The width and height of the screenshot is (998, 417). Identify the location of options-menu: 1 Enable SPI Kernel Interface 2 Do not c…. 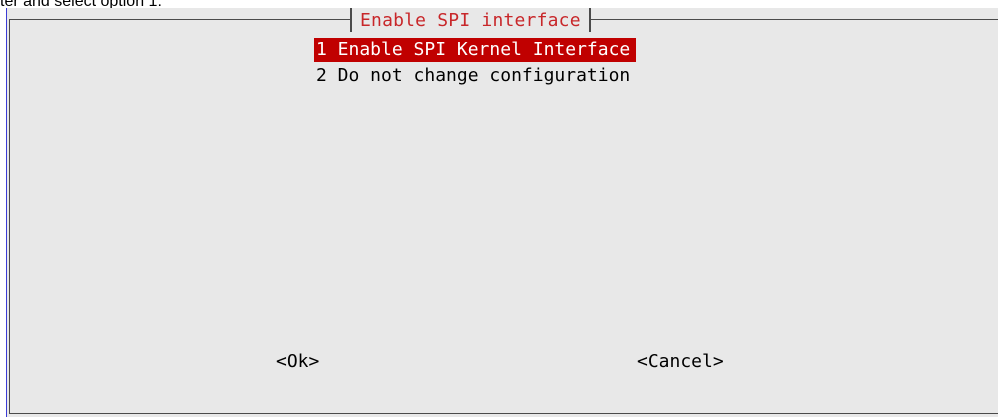
(475, 64).